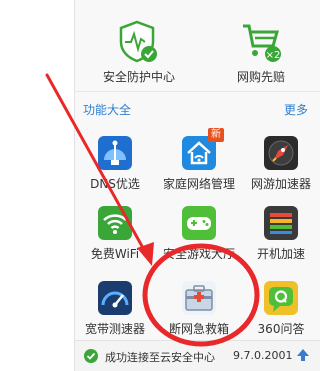 This screenshot has width=320, height=371. I want to click on shield-check-icon, so click(138, 41).